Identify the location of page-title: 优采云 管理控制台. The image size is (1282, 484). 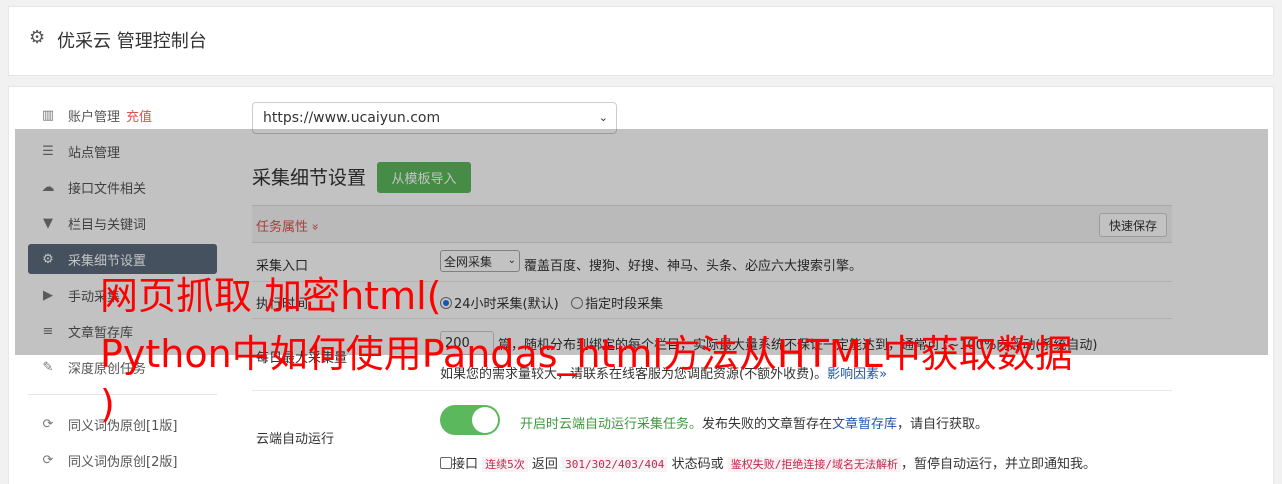
(132, 41).